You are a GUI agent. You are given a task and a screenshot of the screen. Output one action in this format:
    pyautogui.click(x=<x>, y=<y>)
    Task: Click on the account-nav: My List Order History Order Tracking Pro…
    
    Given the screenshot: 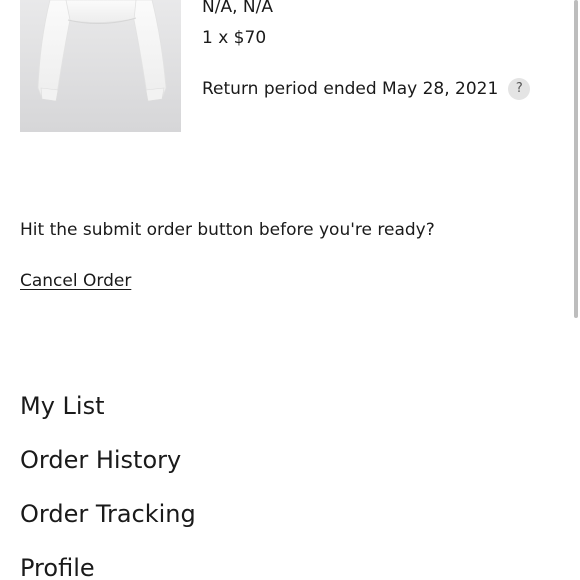 What is the action you would take?
    pyautogui.click(x=108, y=485)
    